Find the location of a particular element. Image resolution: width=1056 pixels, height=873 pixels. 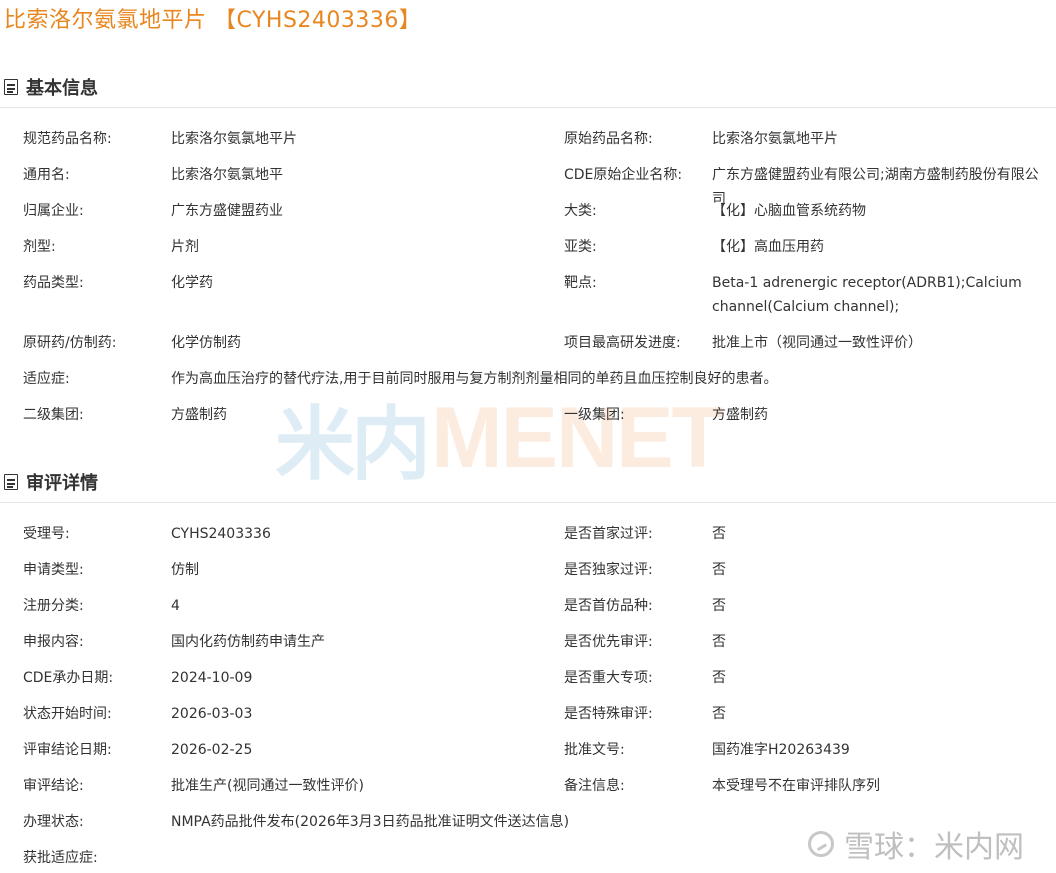

field-value: 2026-02-25 is located at coordinates (212, 750).